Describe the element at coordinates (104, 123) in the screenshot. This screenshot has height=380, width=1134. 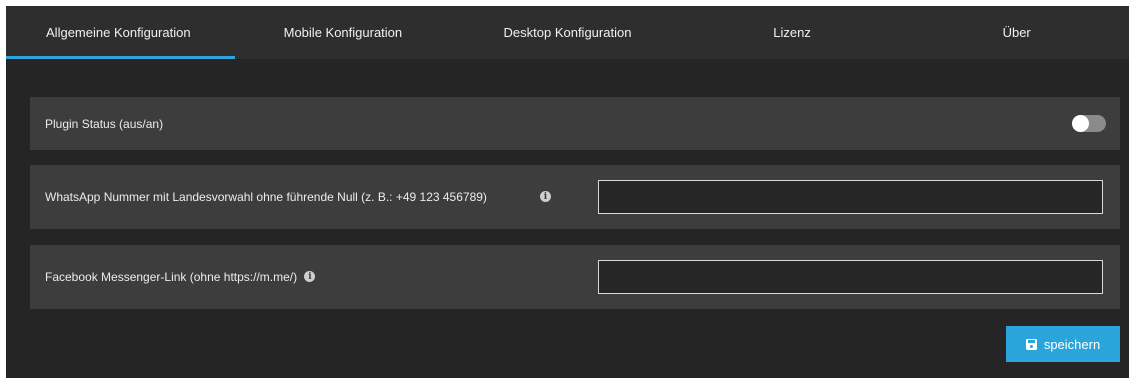
I see `plugin-status-label: Plugin Status (aus/an)` at that location.